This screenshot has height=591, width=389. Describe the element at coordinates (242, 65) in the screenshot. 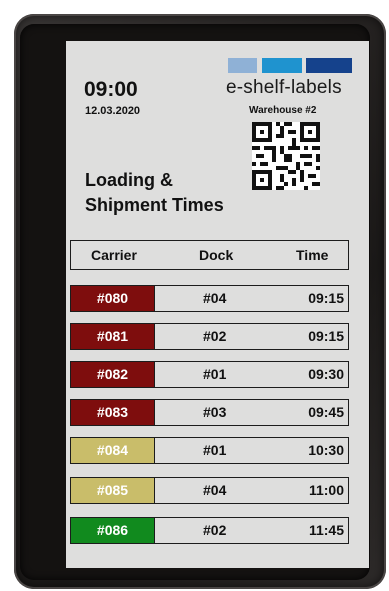

I see `brand-bar-light` at that location.